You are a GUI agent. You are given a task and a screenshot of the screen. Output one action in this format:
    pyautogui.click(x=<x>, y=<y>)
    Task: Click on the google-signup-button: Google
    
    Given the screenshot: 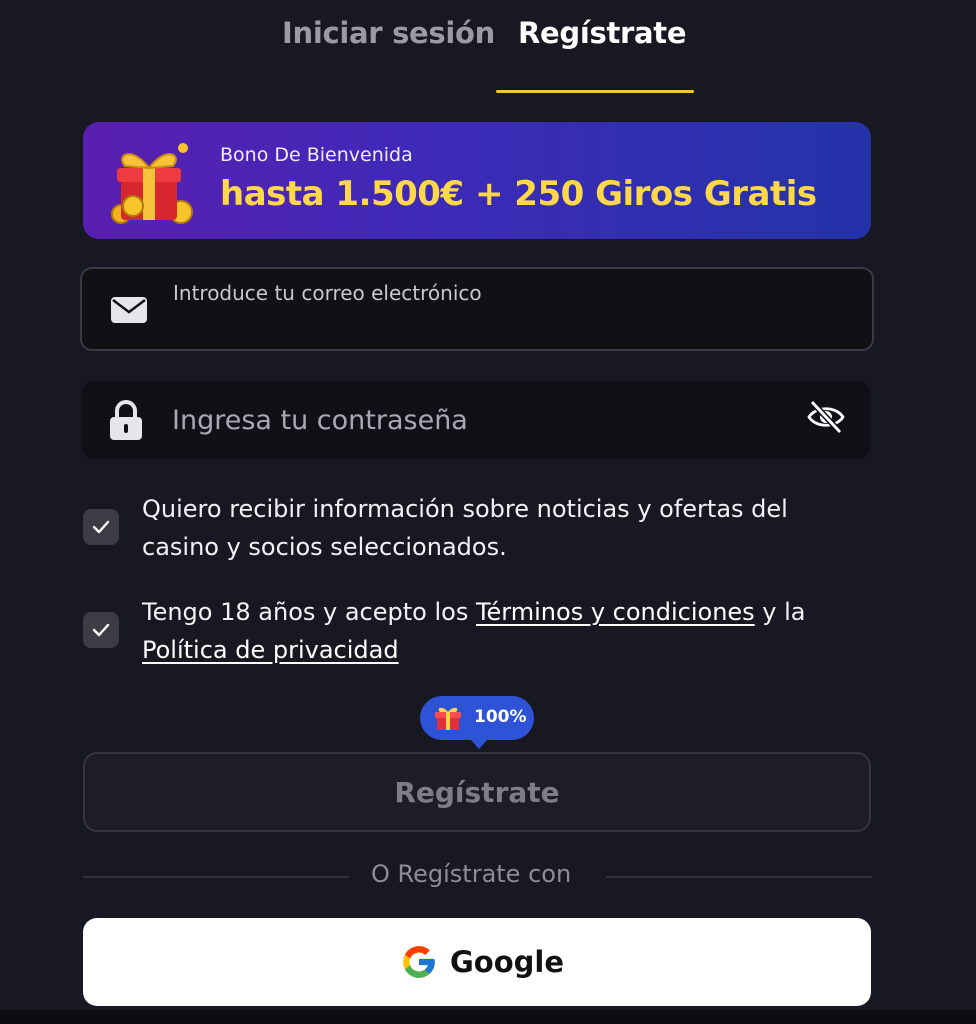 What is the action you would take?
    pyautogui.click(x=477, y=962)
    